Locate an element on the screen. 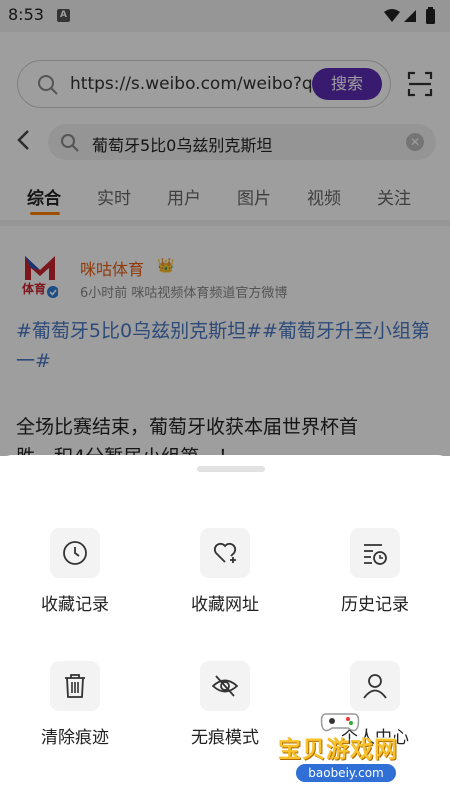 The image size is (450, 800). clock-icon is located at coordinates (75, 553).